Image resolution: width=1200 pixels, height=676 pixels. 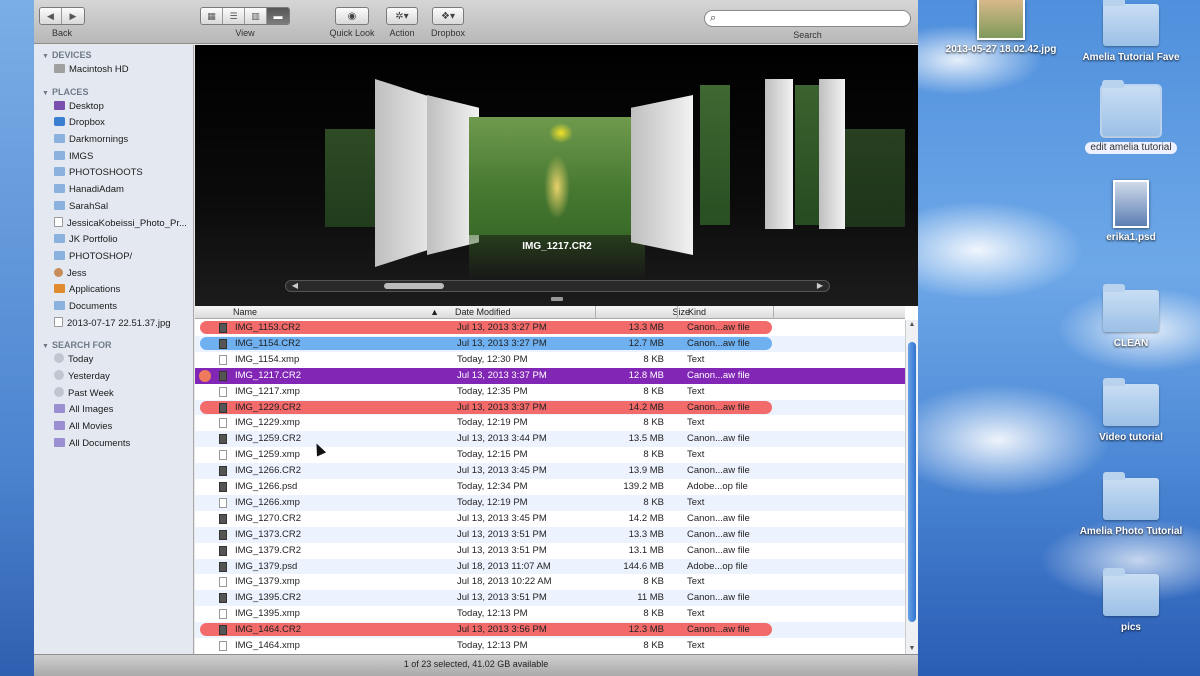 What do you see at coordinates (113, 173) in the screenshot?
I see `sidebar-item-photoshoots: PHOTOSHOOTS` at bounding box center [113, 173].